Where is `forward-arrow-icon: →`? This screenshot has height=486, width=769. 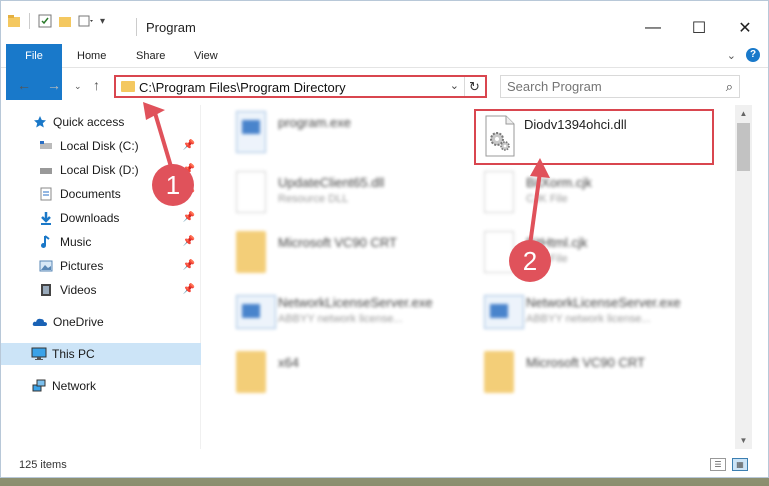 forward-arrow-icon: → is located at coordinates (54, 85).